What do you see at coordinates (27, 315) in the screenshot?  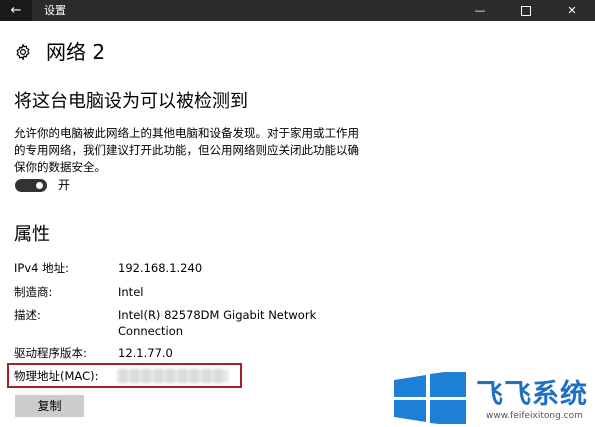 I see `description-label: 描述:` at bounding box center [27, 315].